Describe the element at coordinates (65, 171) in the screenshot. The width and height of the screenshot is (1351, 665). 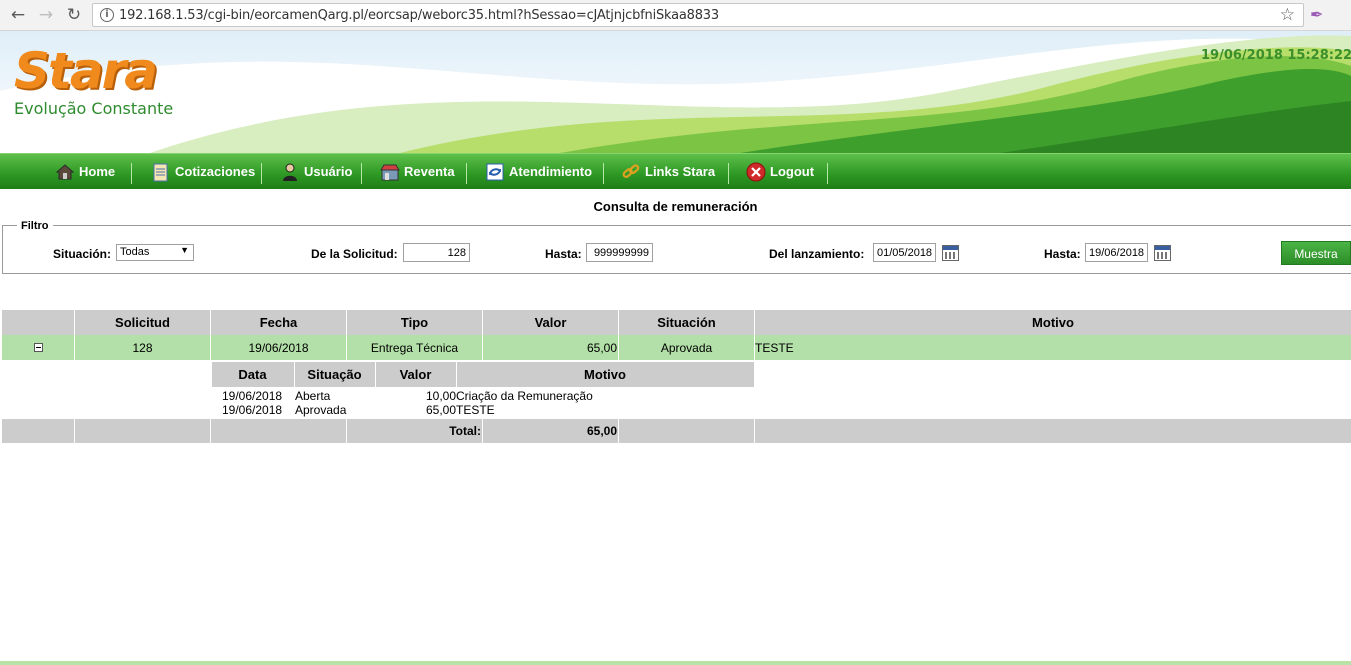
I see `house-icon` at that location.